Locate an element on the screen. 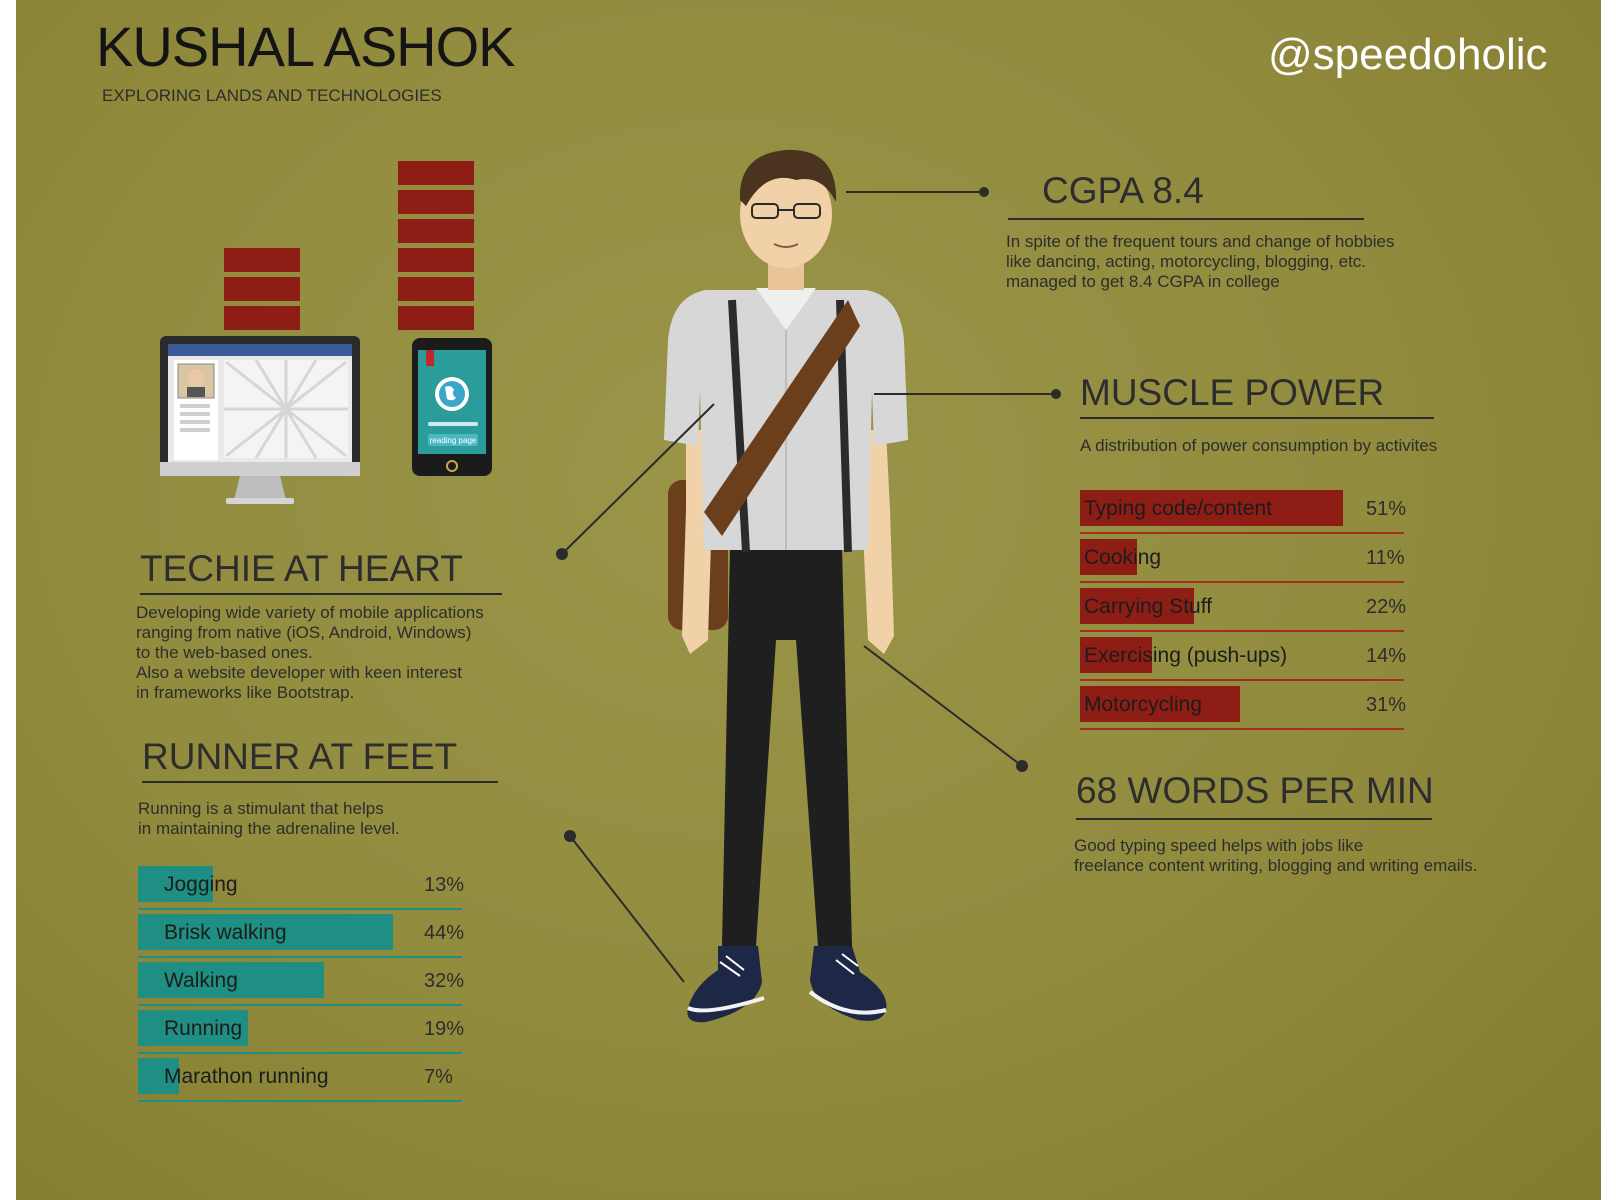  cgpa-divider is located at coordinates (1186, 219).